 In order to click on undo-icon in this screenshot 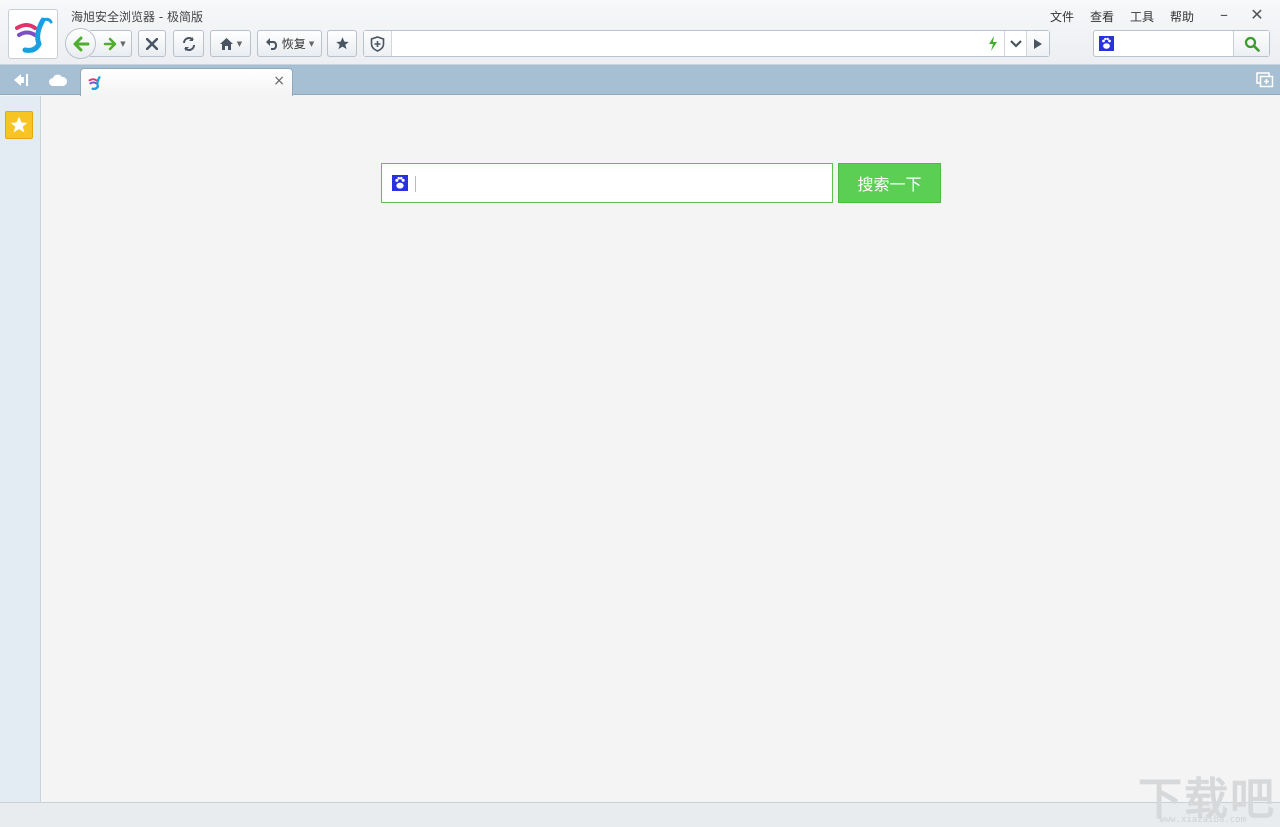, I will do `click(271, 44)`.